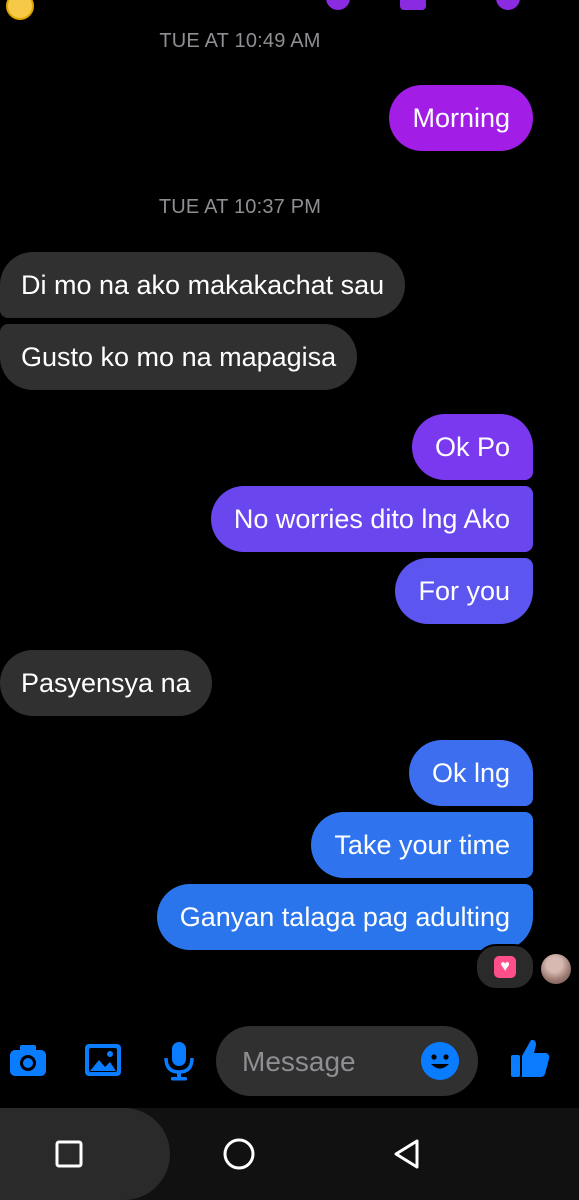 This screenshot has width=579, height=1200. I want to click on message-input-container, so click(347, 1062).